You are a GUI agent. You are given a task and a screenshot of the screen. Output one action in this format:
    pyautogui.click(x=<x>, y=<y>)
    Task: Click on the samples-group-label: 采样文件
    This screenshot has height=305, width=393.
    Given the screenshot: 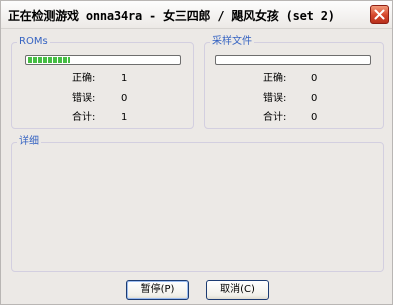 What is the action you would take?
    pyautogui.click(x=232, y=42)
    